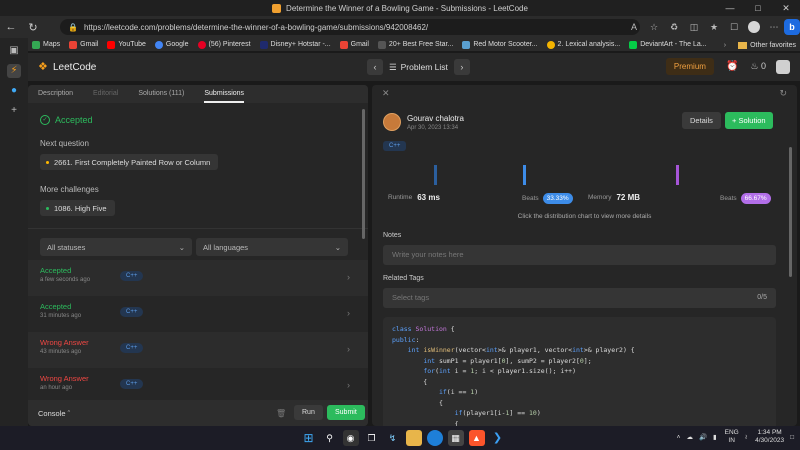 Image resolution: width=800 pixels, height=450 pixels. I want to click on favorites-icon: ★, so click(714, 27).